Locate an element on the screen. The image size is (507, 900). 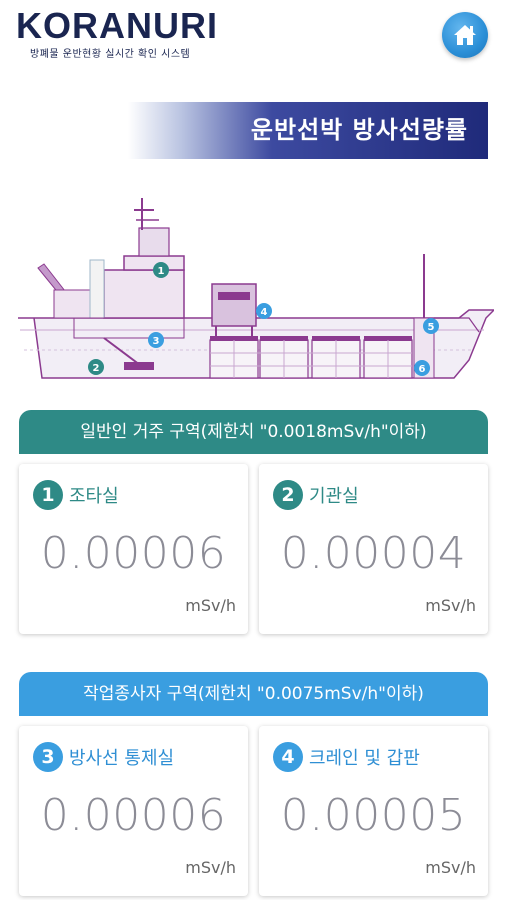
ship-marker-3: 3 is located at coordinates (156, 341).